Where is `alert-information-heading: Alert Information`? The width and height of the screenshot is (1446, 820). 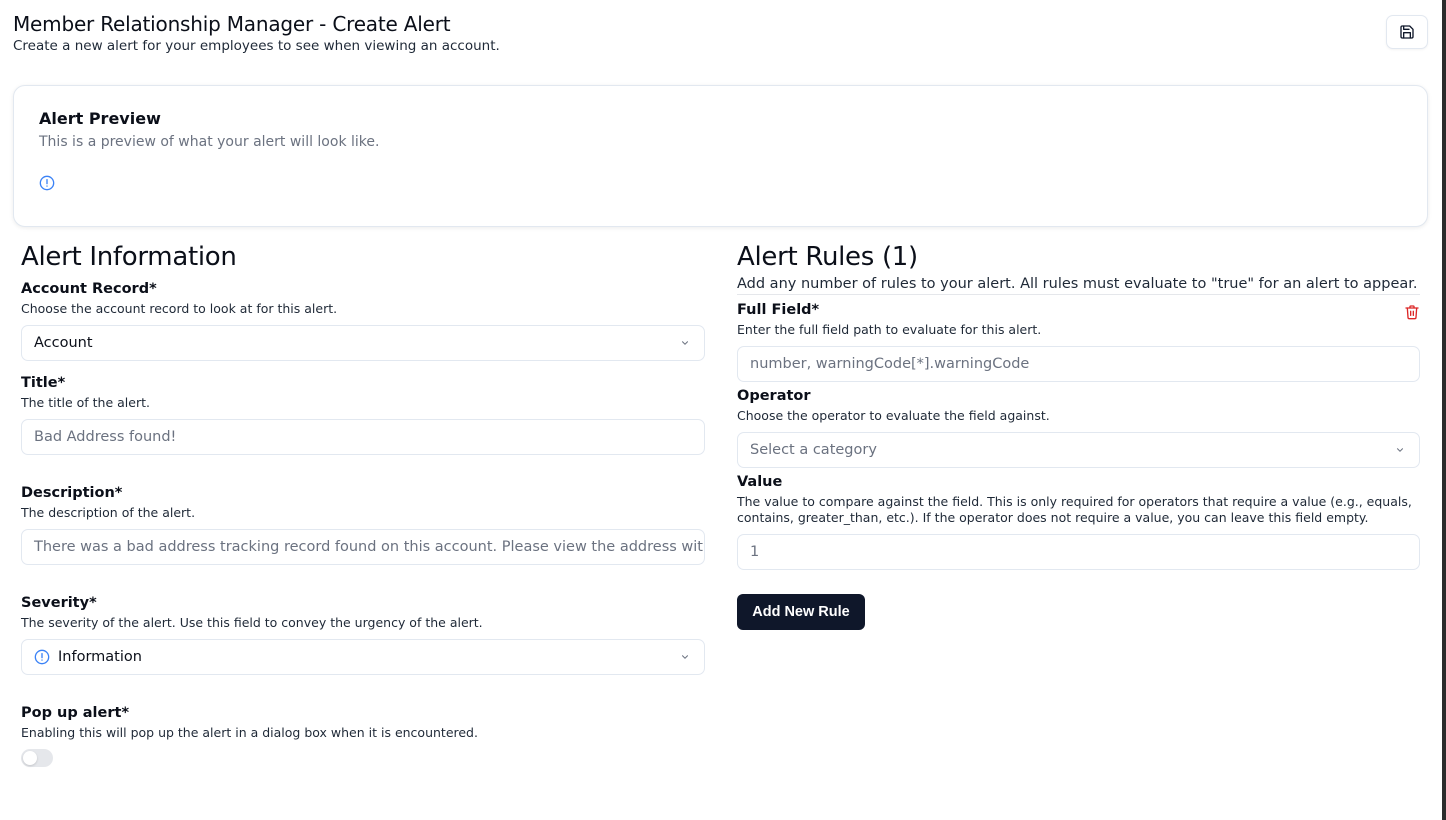
alert-information-heading: Alert Information is located at coordinates (129, 257).